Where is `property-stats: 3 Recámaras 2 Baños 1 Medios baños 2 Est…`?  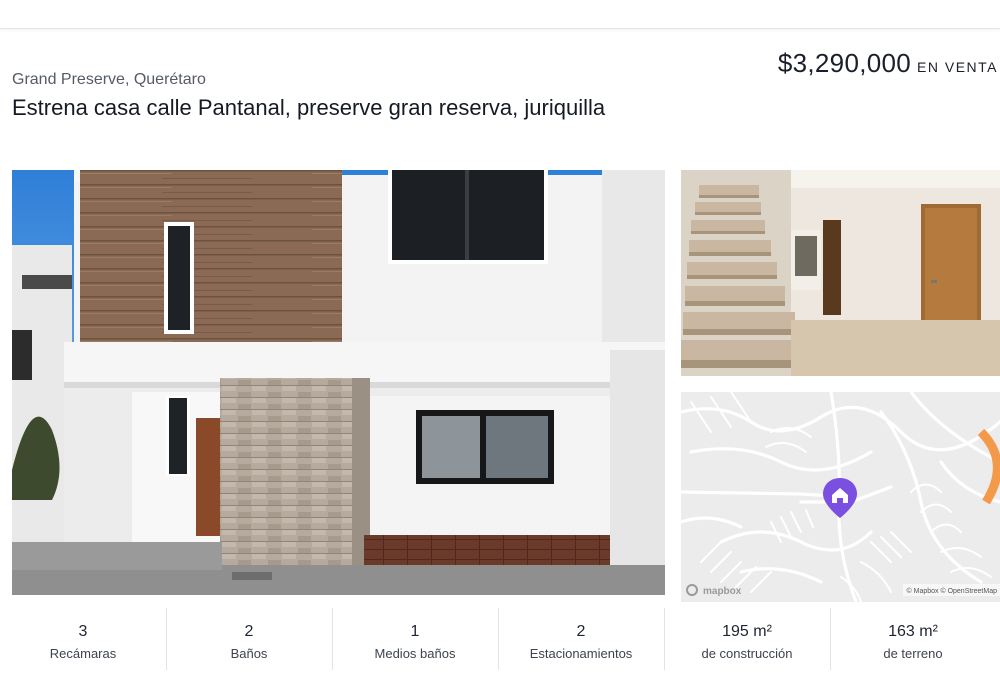
property-stats: 3 Recámaras 2 Baños 1 Medios baños 2 Est… is located at coordinates (500, 646).